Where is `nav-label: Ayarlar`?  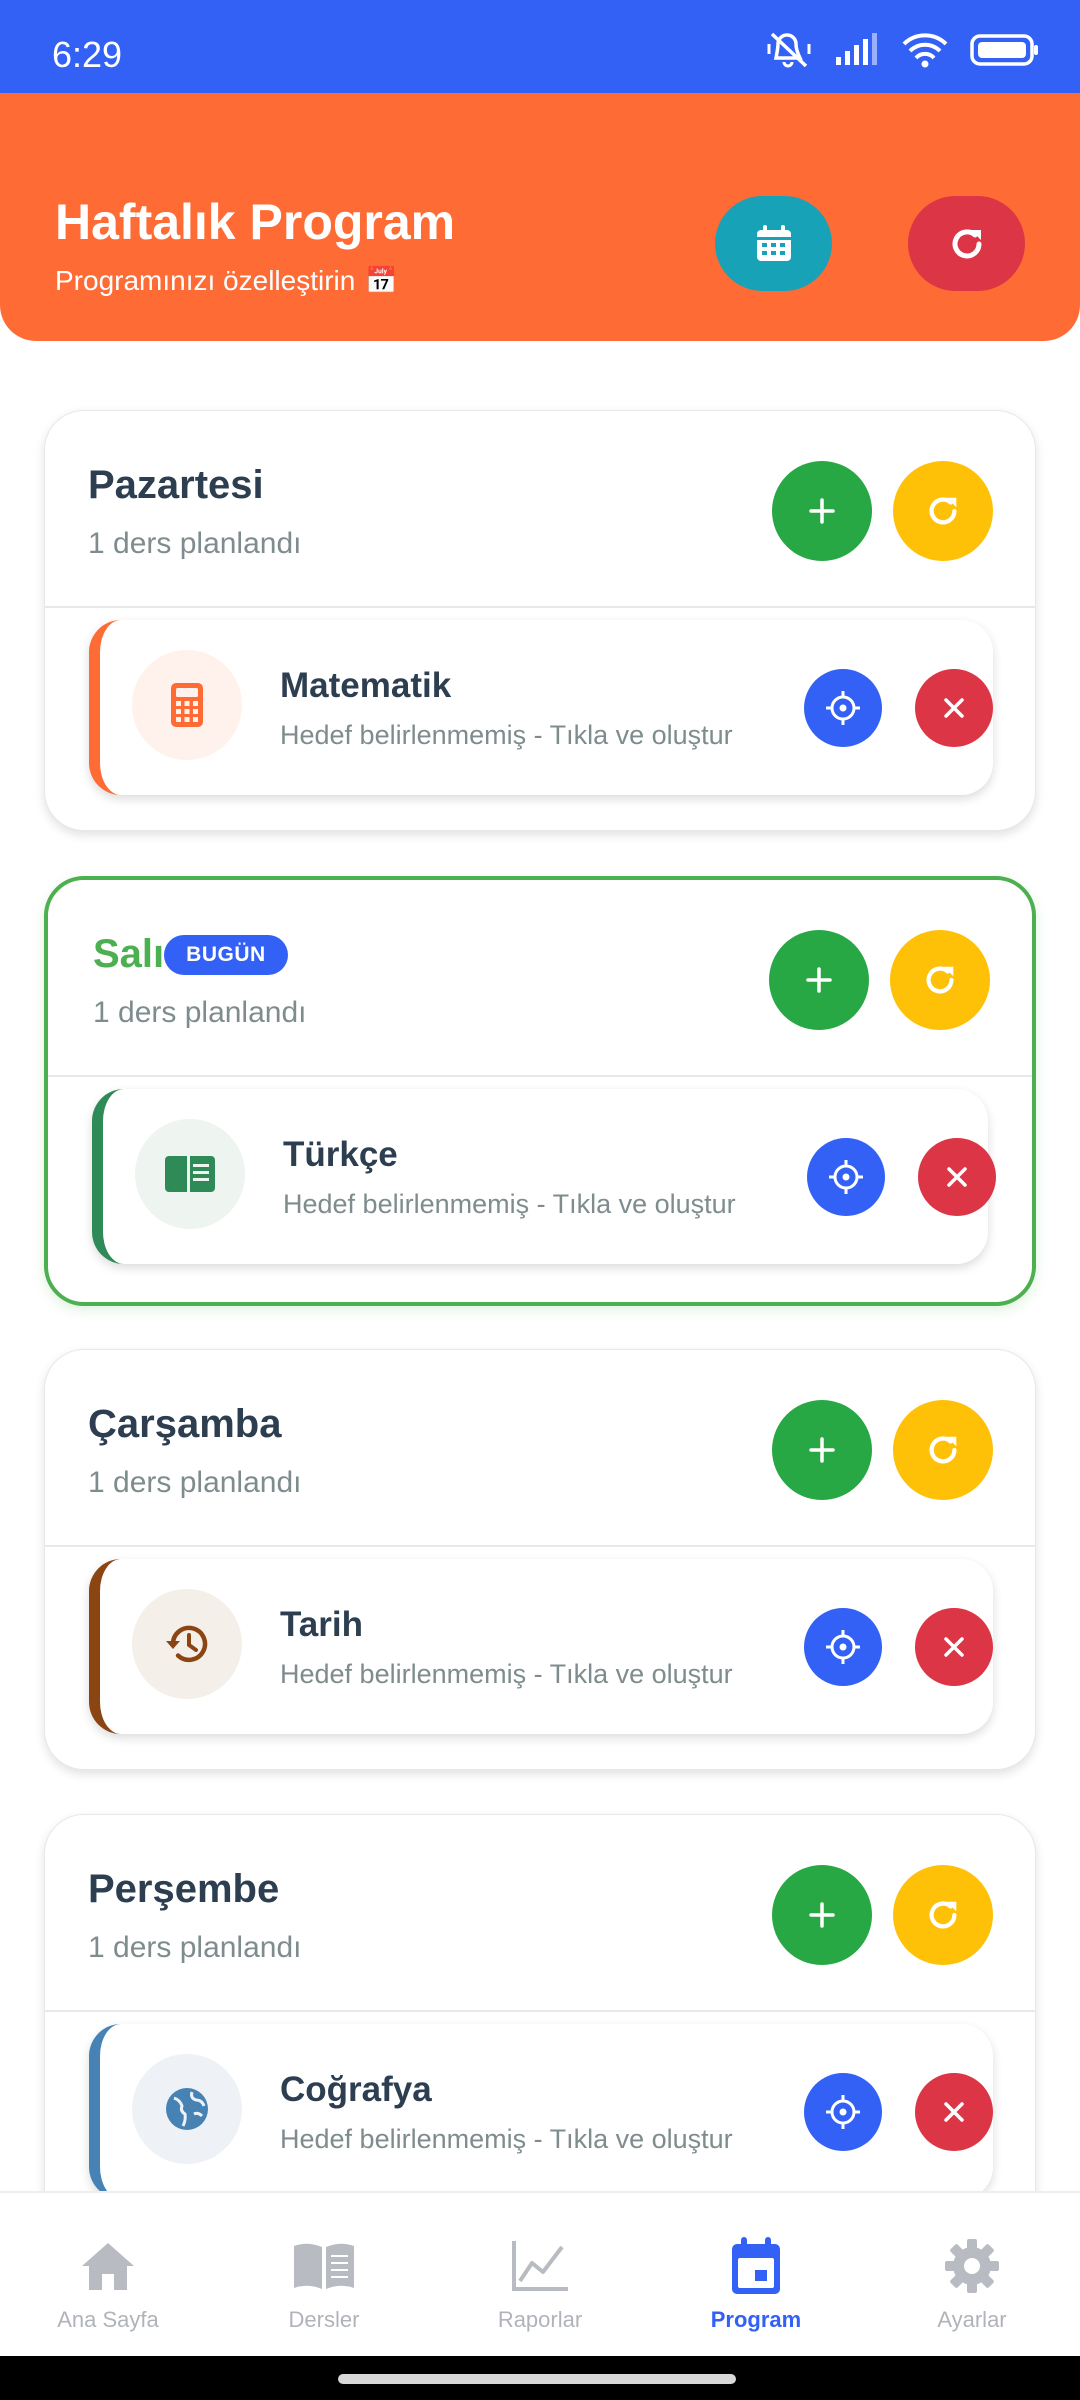
nav-label: Ayarlar is located at coordinates (972, 2319).